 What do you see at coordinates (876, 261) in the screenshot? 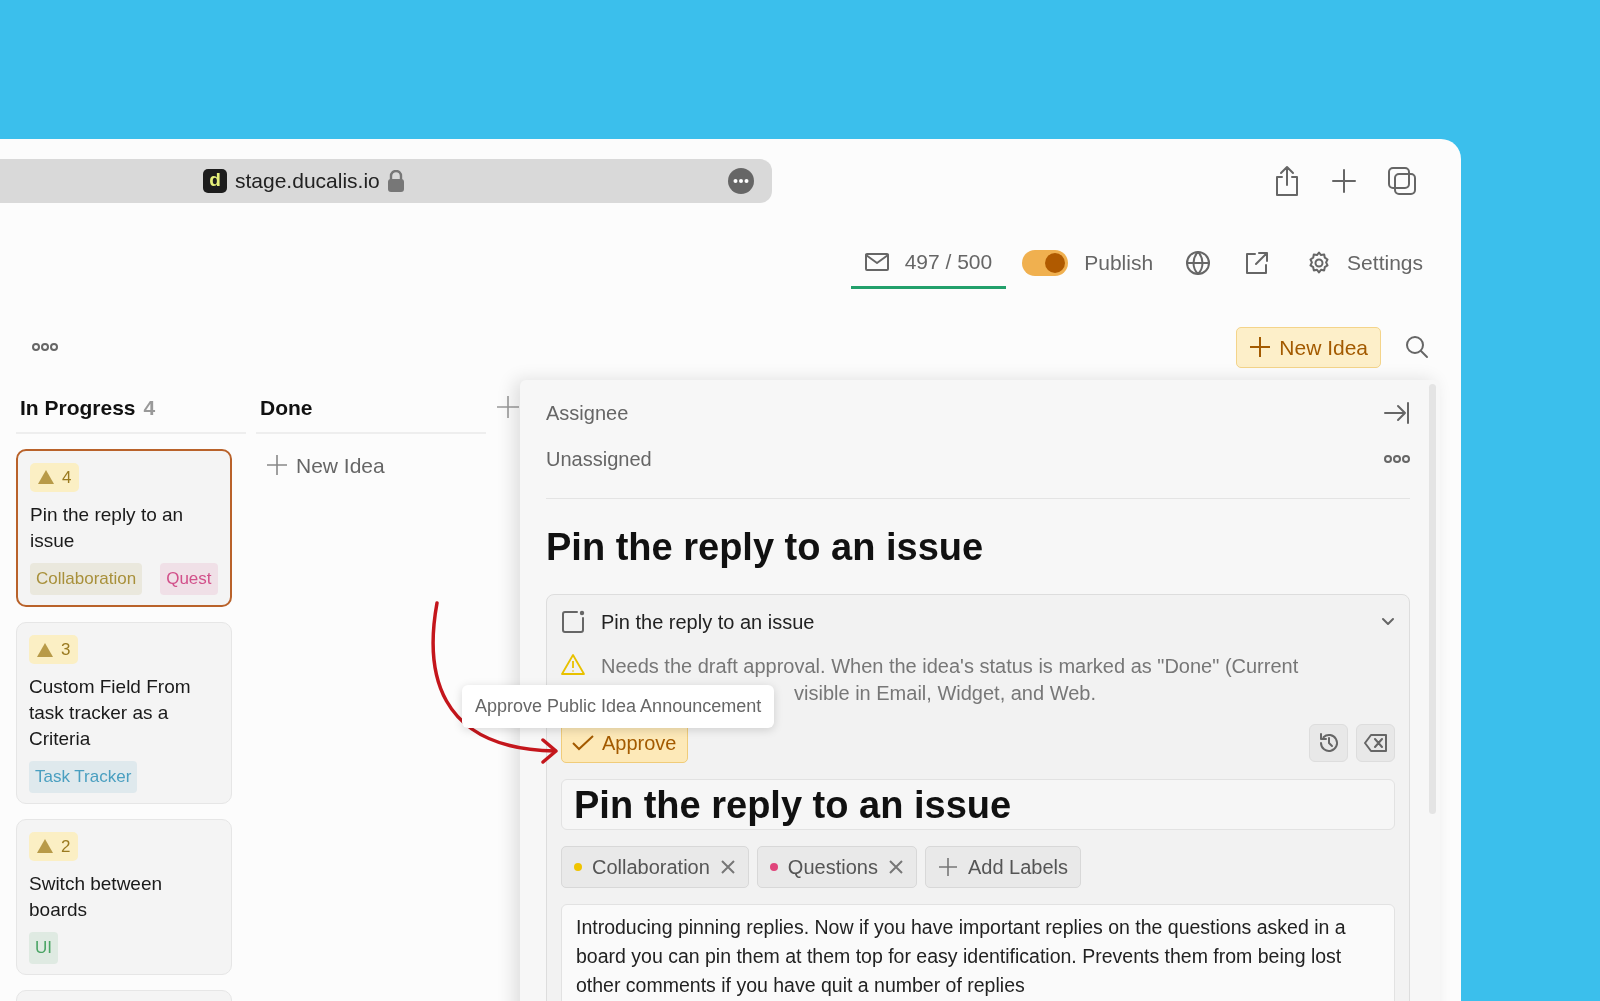
I see `mail-icon` at bounding box center [876, 261].